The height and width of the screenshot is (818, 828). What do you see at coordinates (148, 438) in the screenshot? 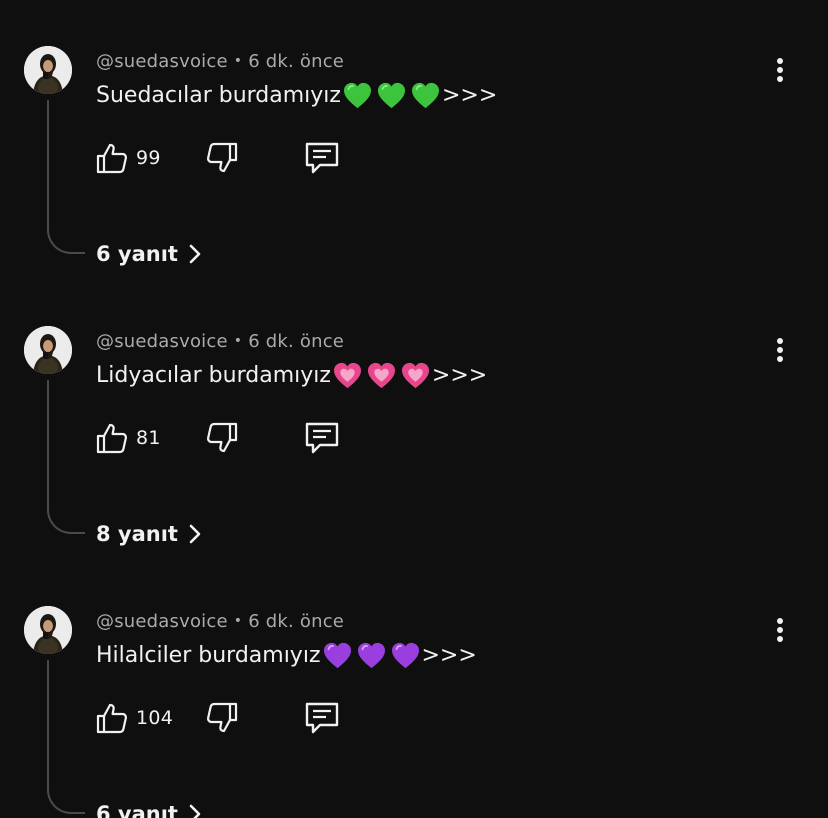
I see `like-count: 81` at bounding box center [148, 438].